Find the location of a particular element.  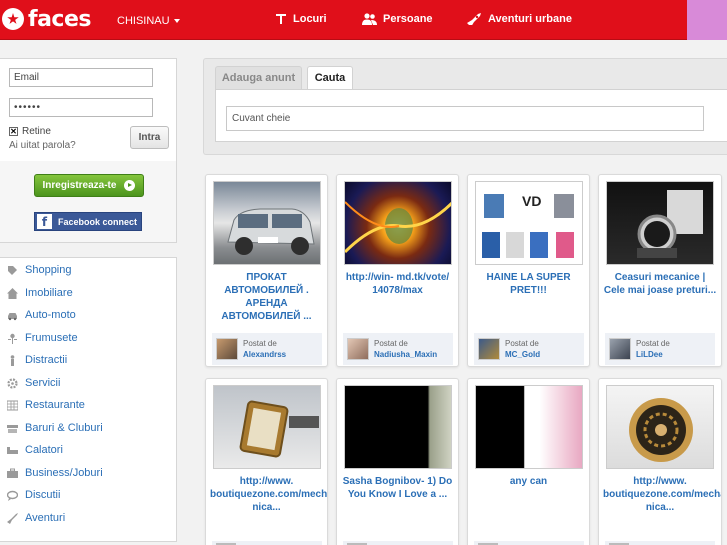

poster-name: Nadiusha_Maxin is located at coordinates (405, 354).